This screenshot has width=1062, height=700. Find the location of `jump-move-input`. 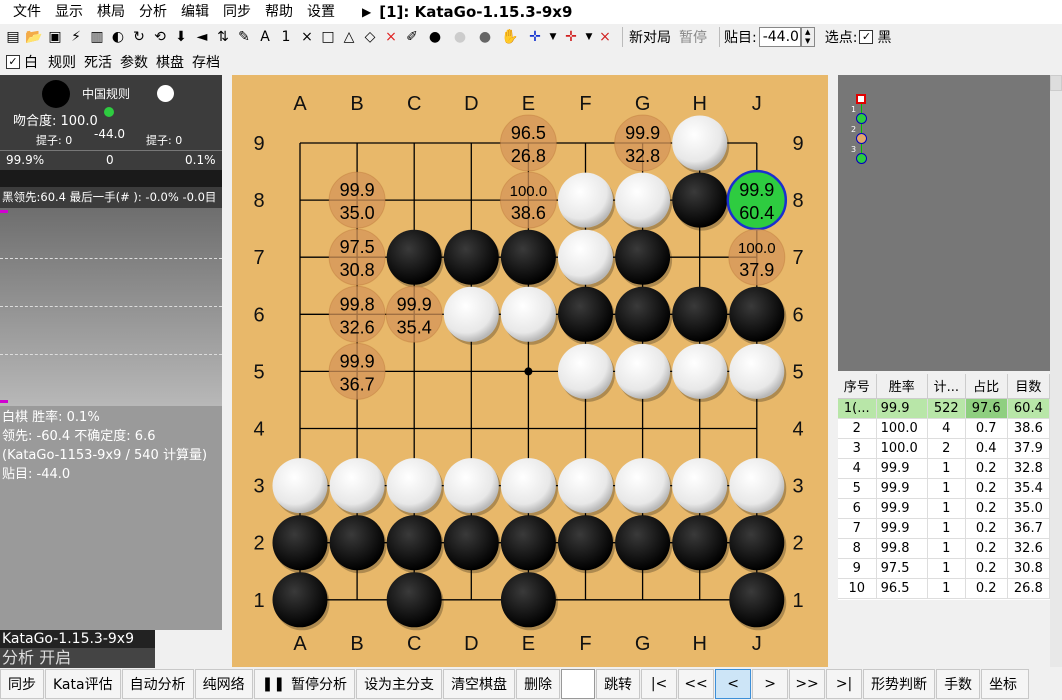

jump-move-input is located at coordinates (578, 684).